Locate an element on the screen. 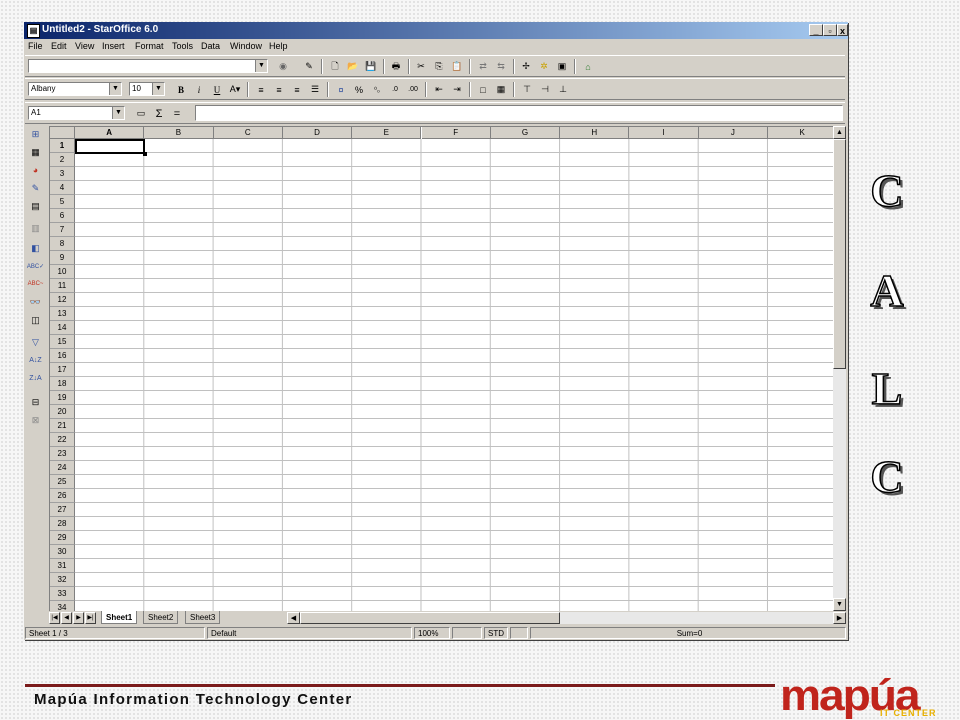 This screenshot has height=720, width=960. name-box: A1 ▼ is located at coordinates (76, 113).